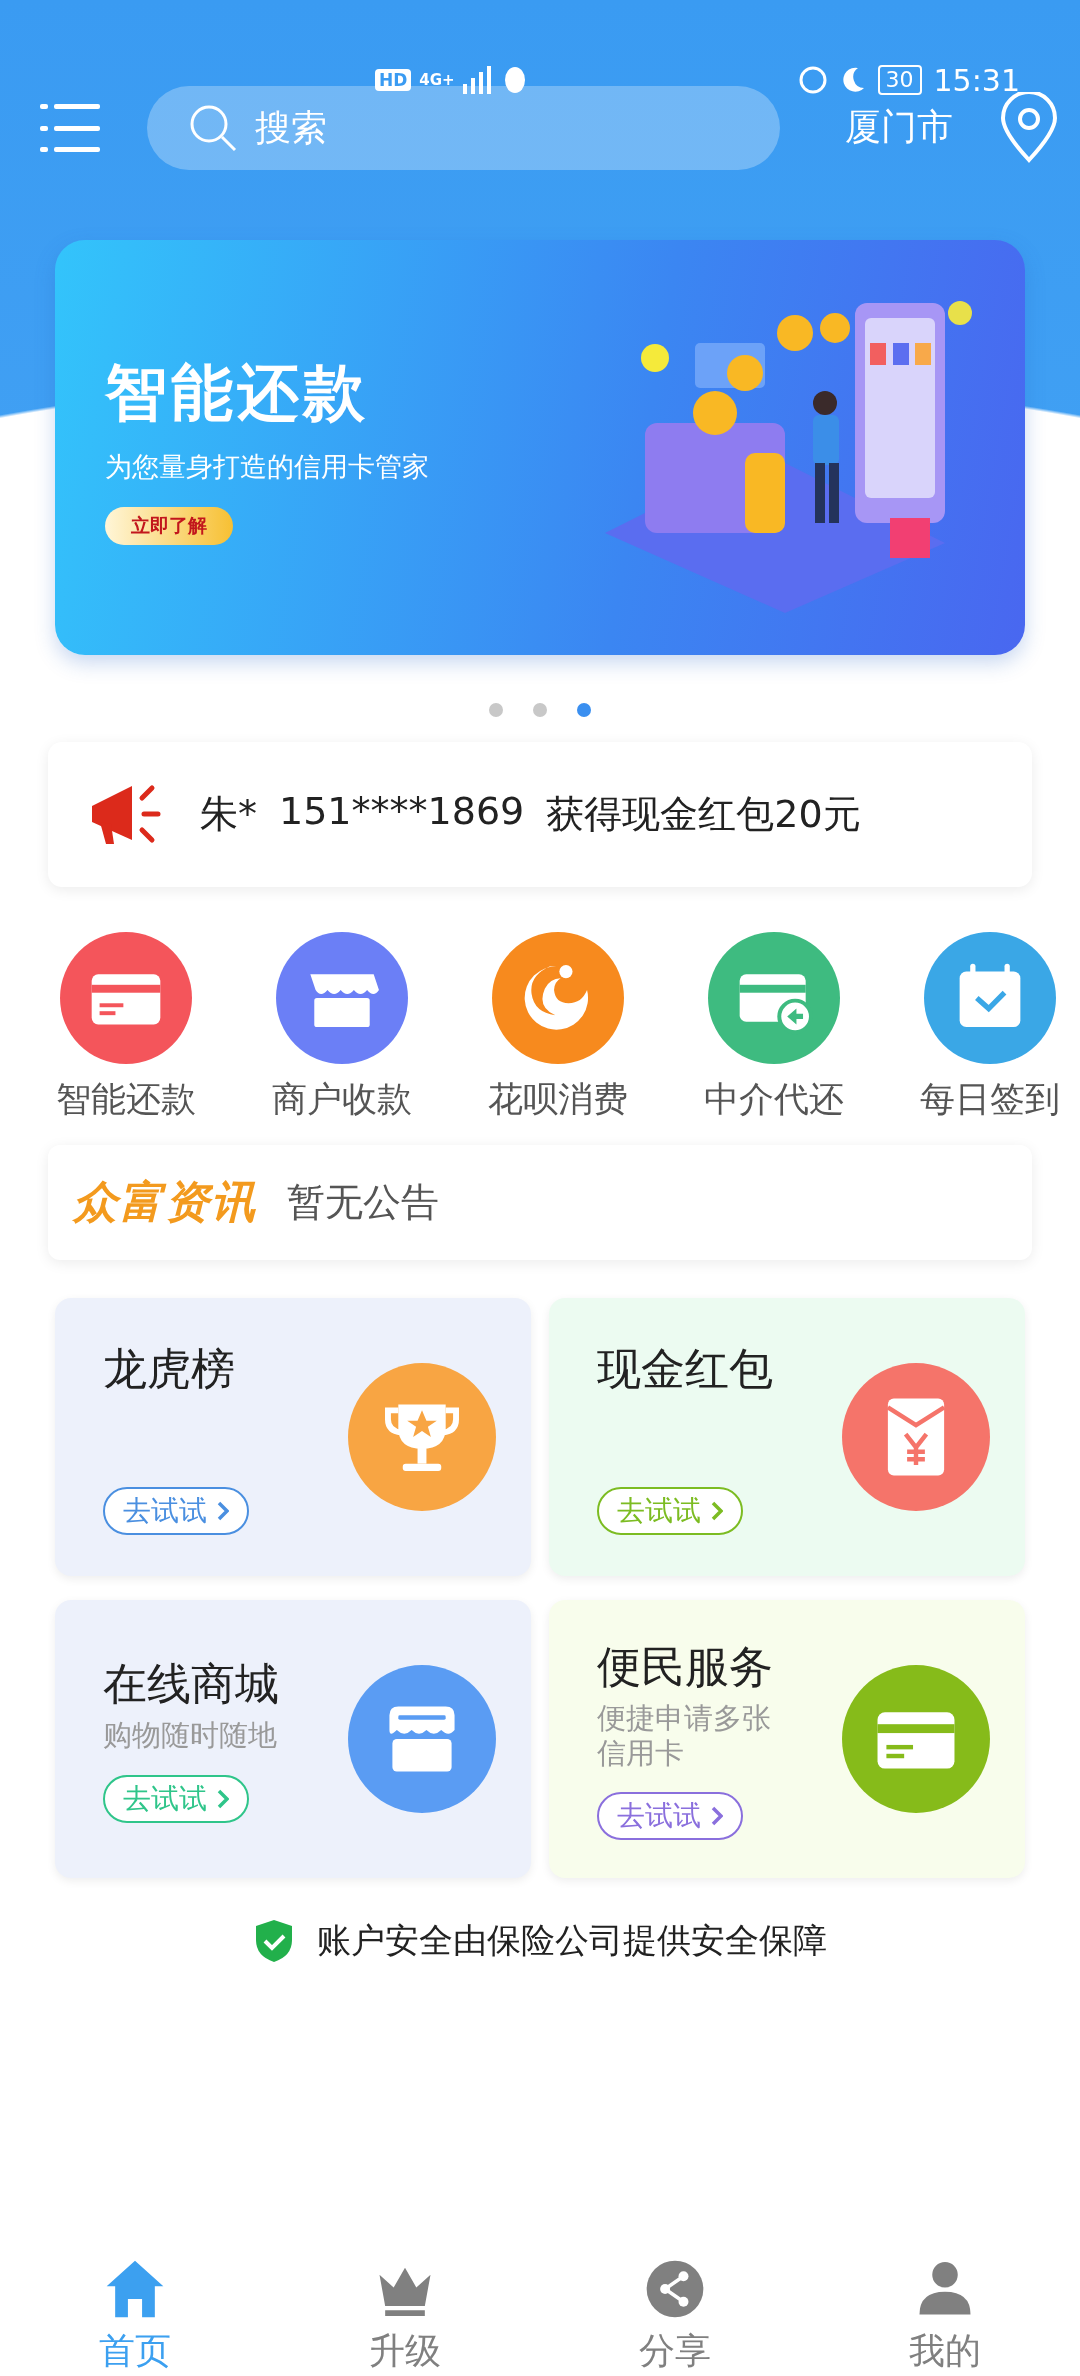 This screenshot has height=2376, width=1080. What do you see at coordinates (237, 392) in the screenshot?
I see `banner-title: 智能还款` at bounding box center [237, 392].